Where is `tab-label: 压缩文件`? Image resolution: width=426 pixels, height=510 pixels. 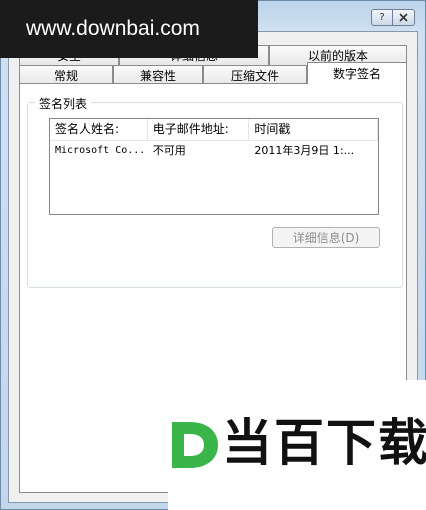
tab-label: 压缩文件 is located at coordinates (254, 76).